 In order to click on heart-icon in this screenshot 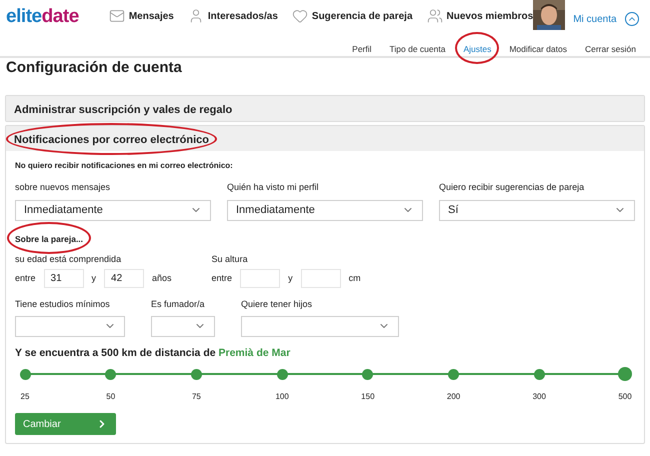, I will do `click(300, 16)`.